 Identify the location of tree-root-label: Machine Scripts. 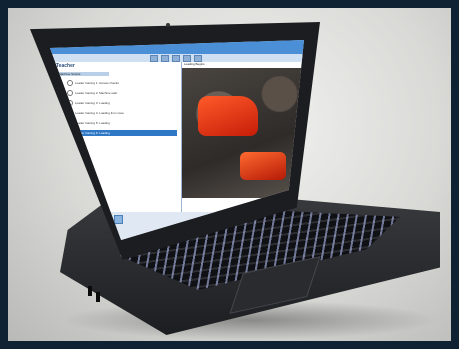
(70, 74).